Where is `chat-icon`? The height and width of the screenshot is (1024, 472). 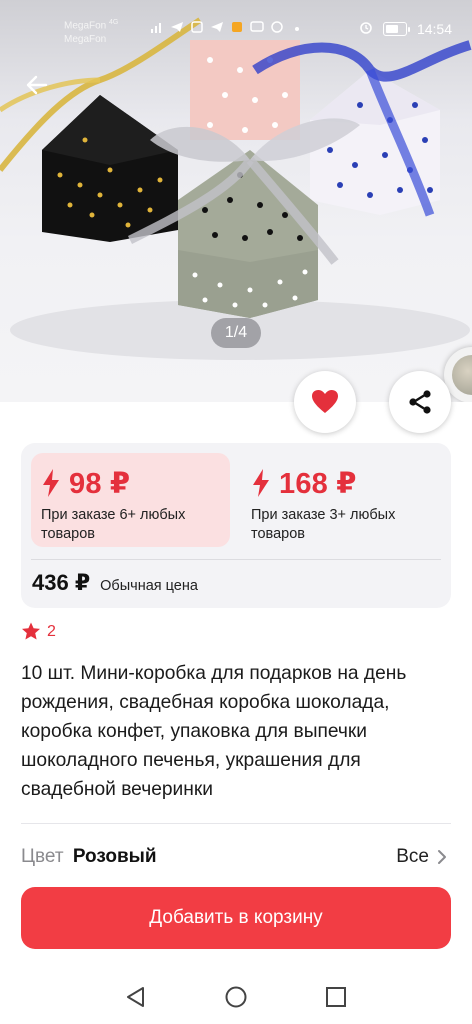
chat-icon is located at coordinates (257, 27).